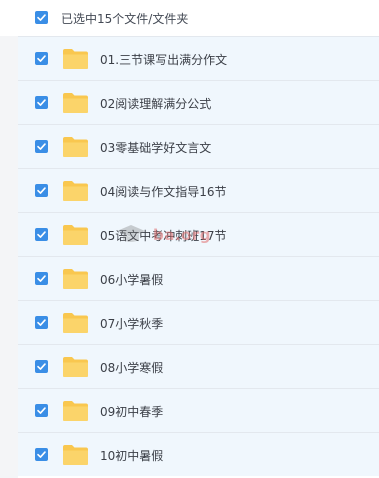  Describe the element at coordinates (9, 239) in the screenshot. I see `left-gutter` at that location.